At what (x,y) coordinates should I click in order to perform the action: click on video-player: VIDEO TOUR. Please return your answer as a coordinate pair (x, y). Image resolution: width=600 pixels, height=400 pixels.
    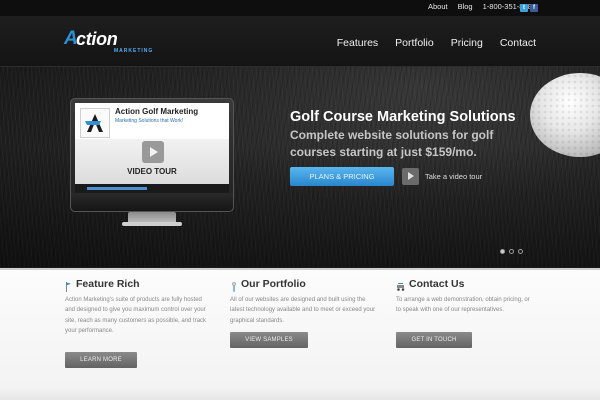
    Looking at the image, I should click on (152, 161).